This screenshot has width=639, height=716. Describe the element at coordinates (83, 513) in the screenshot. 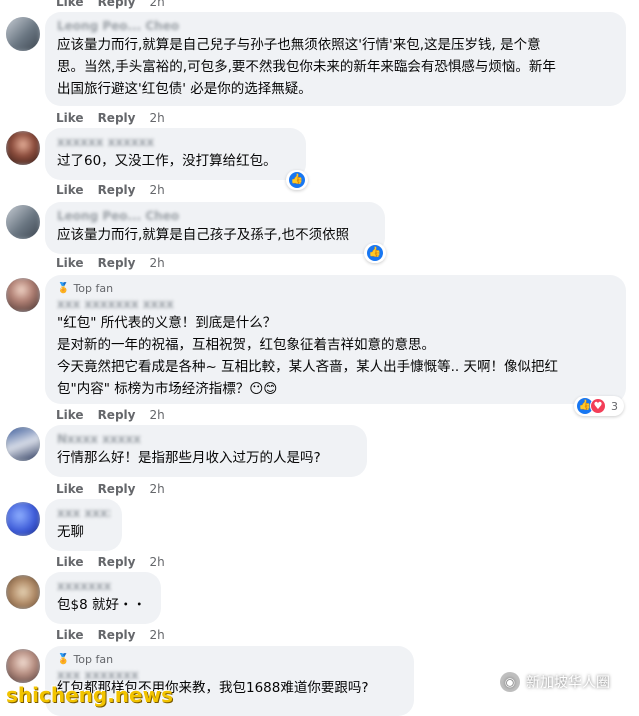

I see `commenter-name: xxx xxxxx` at that location.